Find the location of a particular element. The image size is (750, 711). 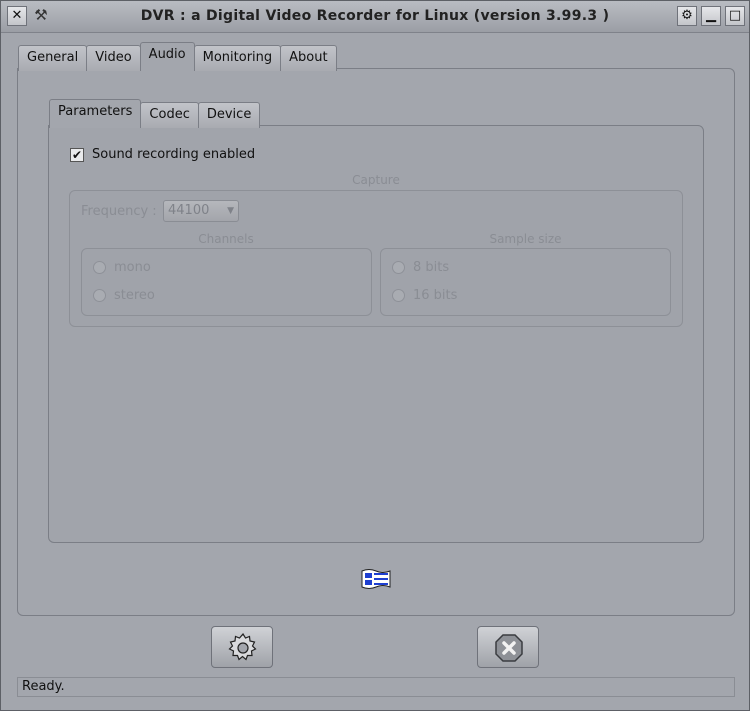

sound-recording-row: ✔ Sound recording enabled is located at coordinates (162, 154).